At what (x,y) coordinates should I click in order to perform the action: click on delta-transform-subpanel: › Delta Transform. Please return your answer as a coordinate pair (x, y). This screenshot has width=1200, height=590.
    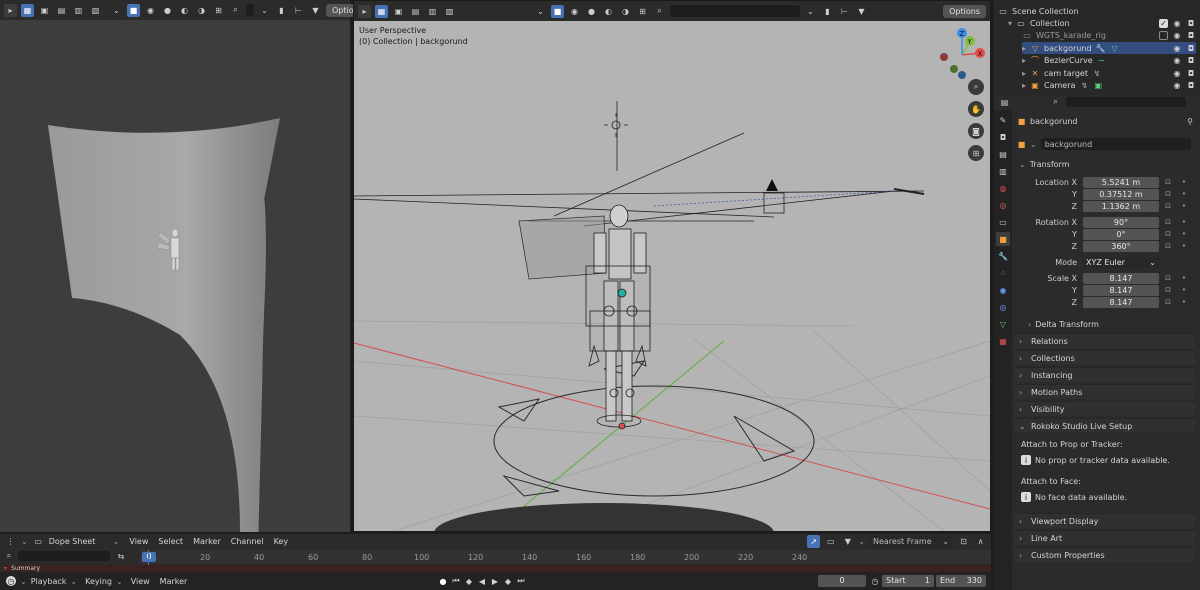
    Looking at the image, I should click on (1063, 324).